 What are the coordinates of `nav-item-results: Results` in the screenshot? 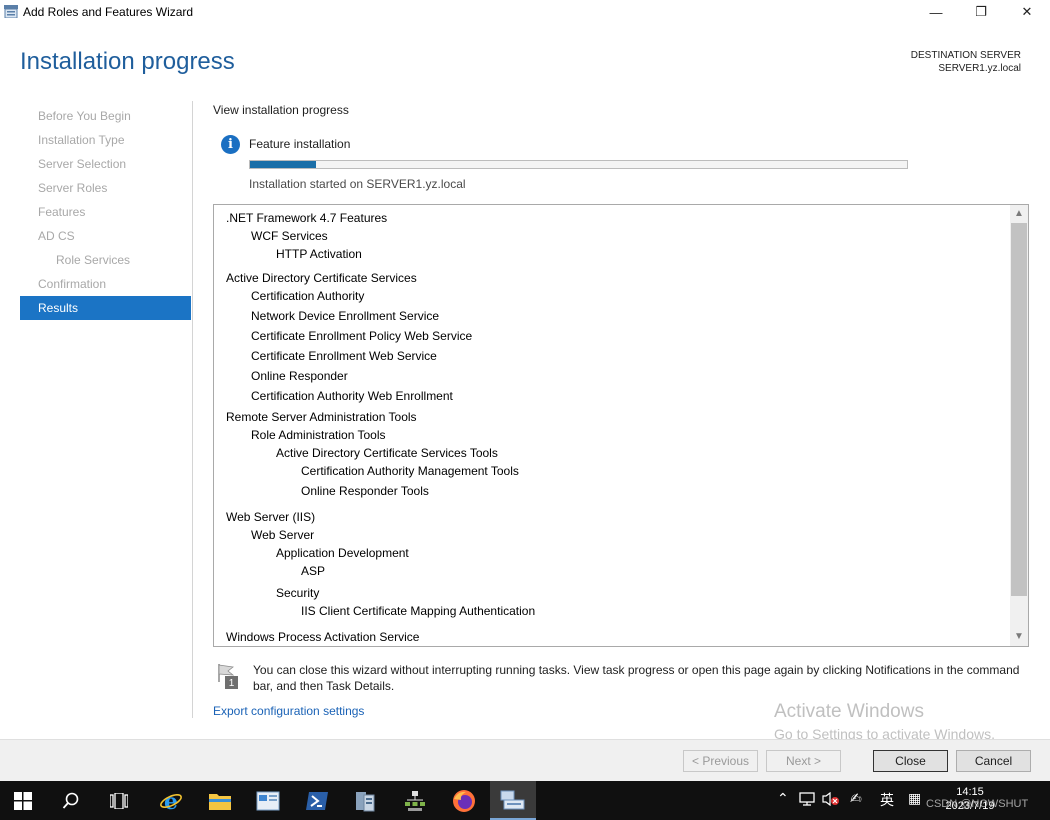 It's located at (105, 308).